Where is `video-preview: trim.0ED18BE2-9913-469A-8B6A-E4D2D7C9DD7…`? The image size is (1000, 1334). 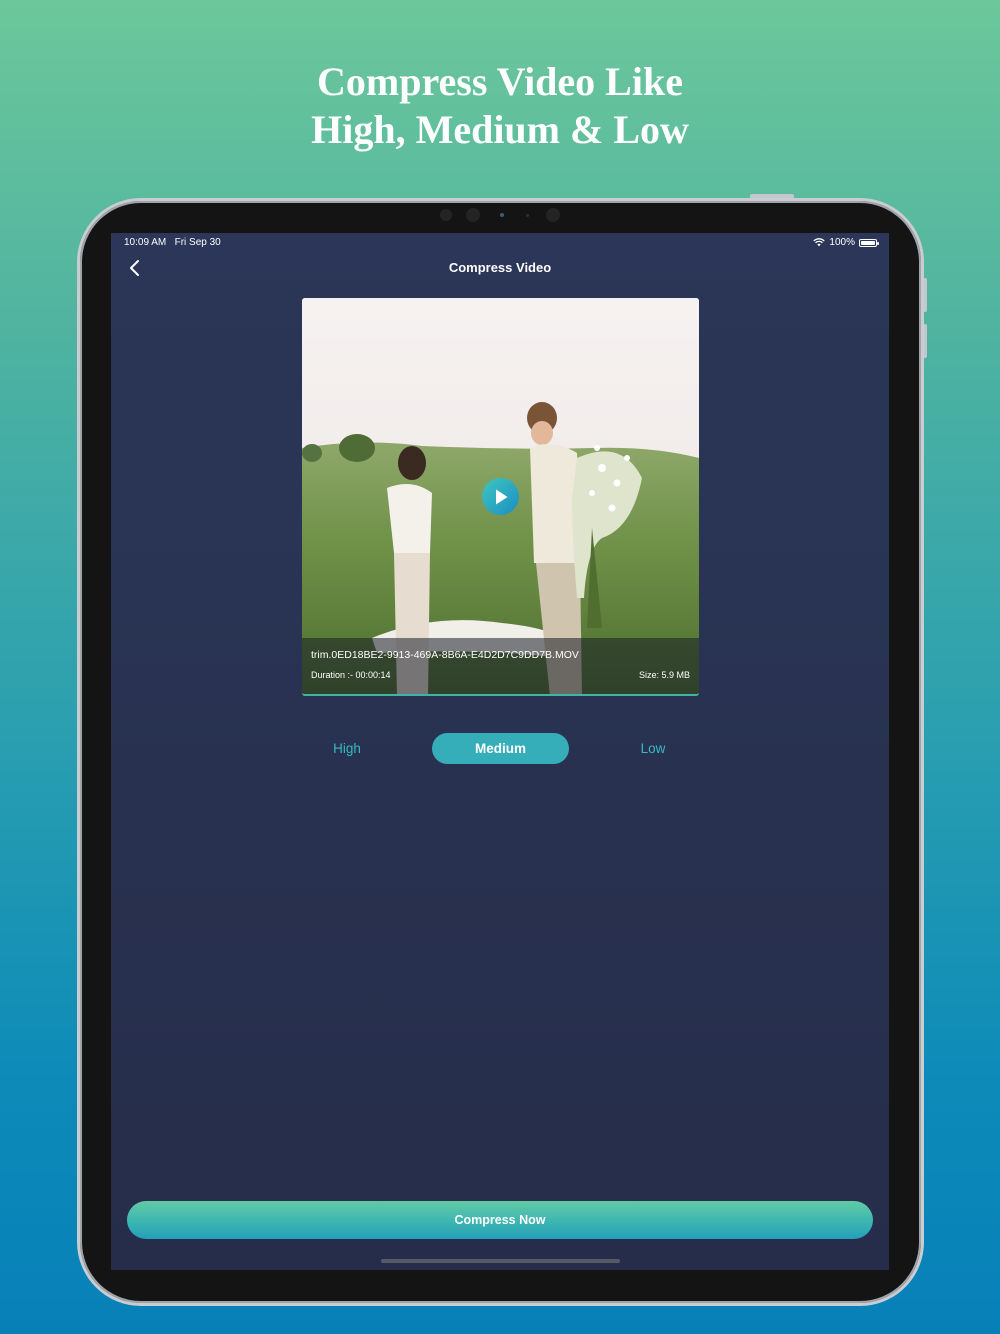 video-preview: trim.0ED18BE2-9913-469A-8B6A-E4D2D7C9DD7… is located at coordinates (500, 497).